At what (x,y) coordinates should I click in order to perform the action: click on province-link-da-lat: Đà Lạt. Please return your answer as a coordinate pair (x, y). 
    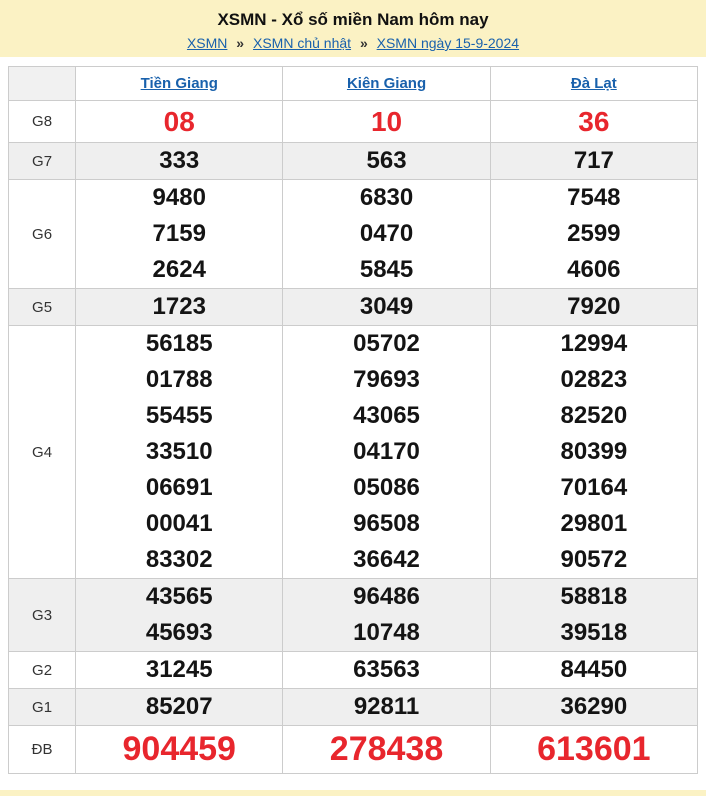
    Looking at the image, I should click on (594, 83).